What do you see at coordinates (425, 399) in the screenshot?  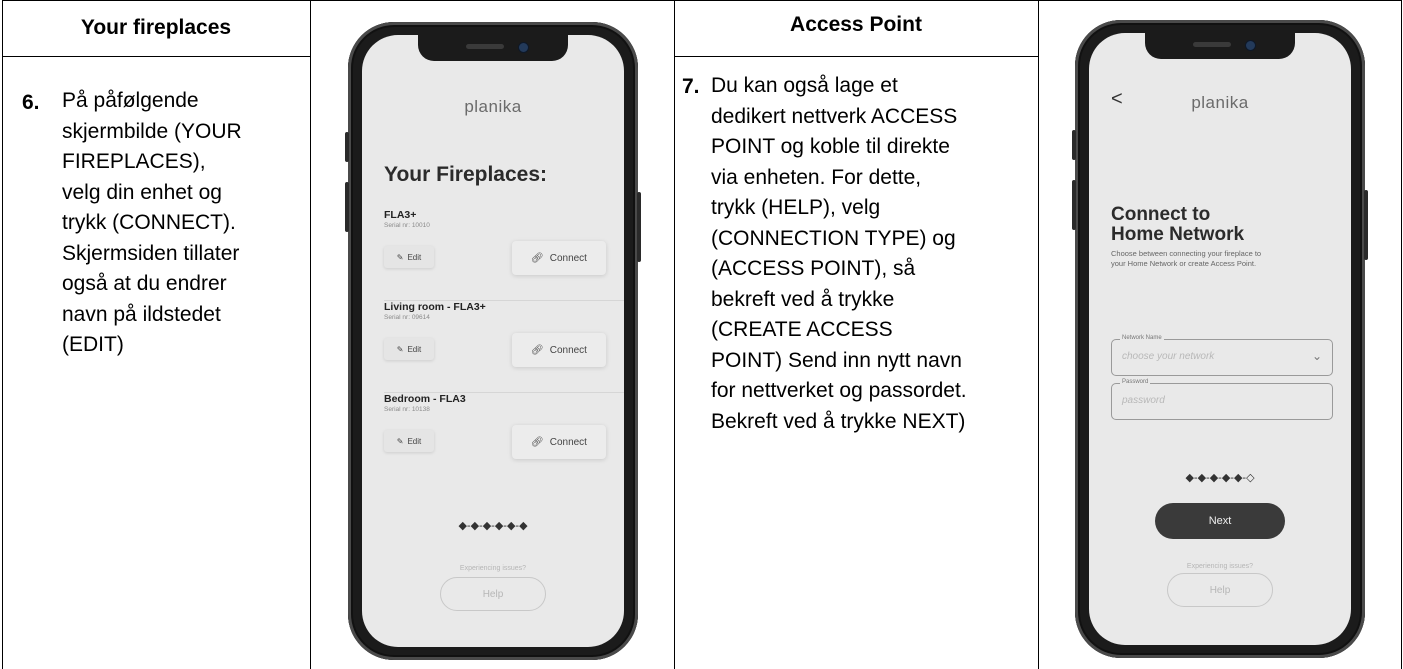 I see `fireplace-name: Bedroom - FLA3` at bounding box center [425, 399].